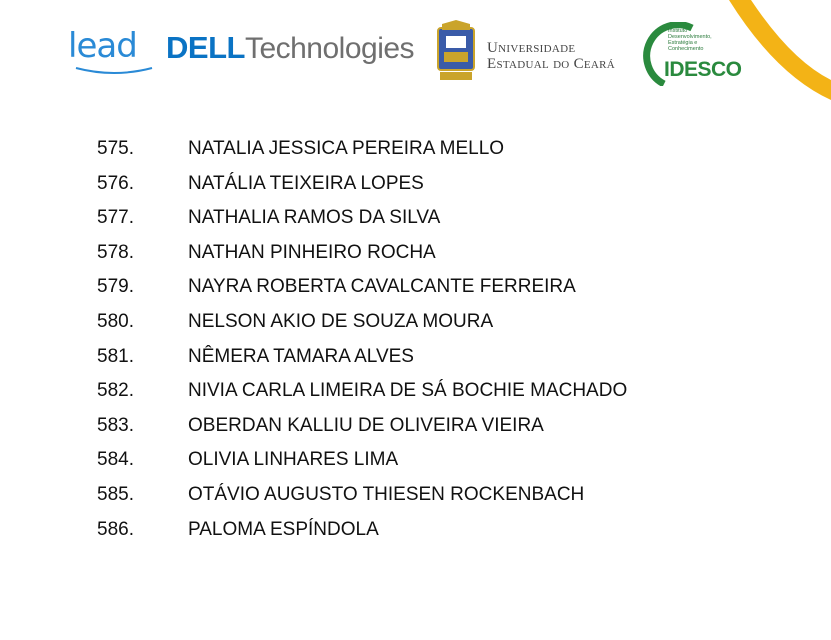 The height and width of the screenshot is (640, 831). What do you see at coordinates (115, 321) in the screenshot?
I see `item-number: 580.` at bounding box center [115, 321].